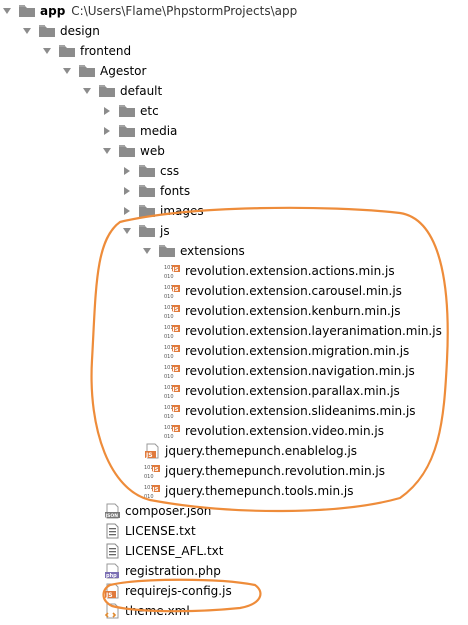  I want to click on tree-folder: Agestor, so click(104, 71).